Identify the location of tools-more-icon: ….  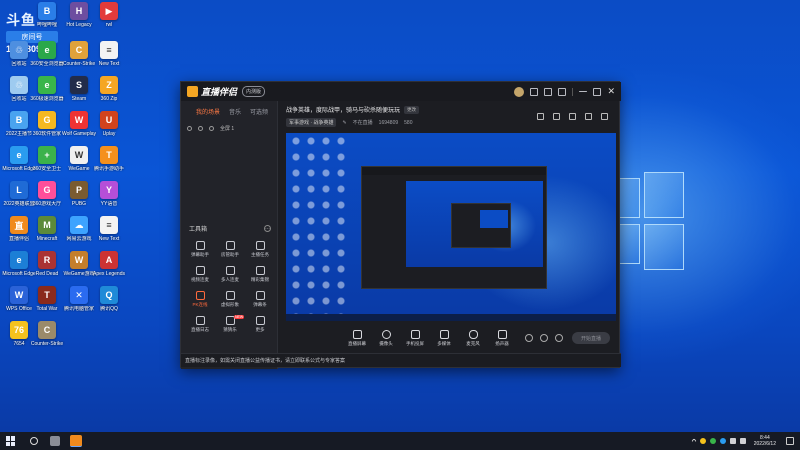
(267, 228).